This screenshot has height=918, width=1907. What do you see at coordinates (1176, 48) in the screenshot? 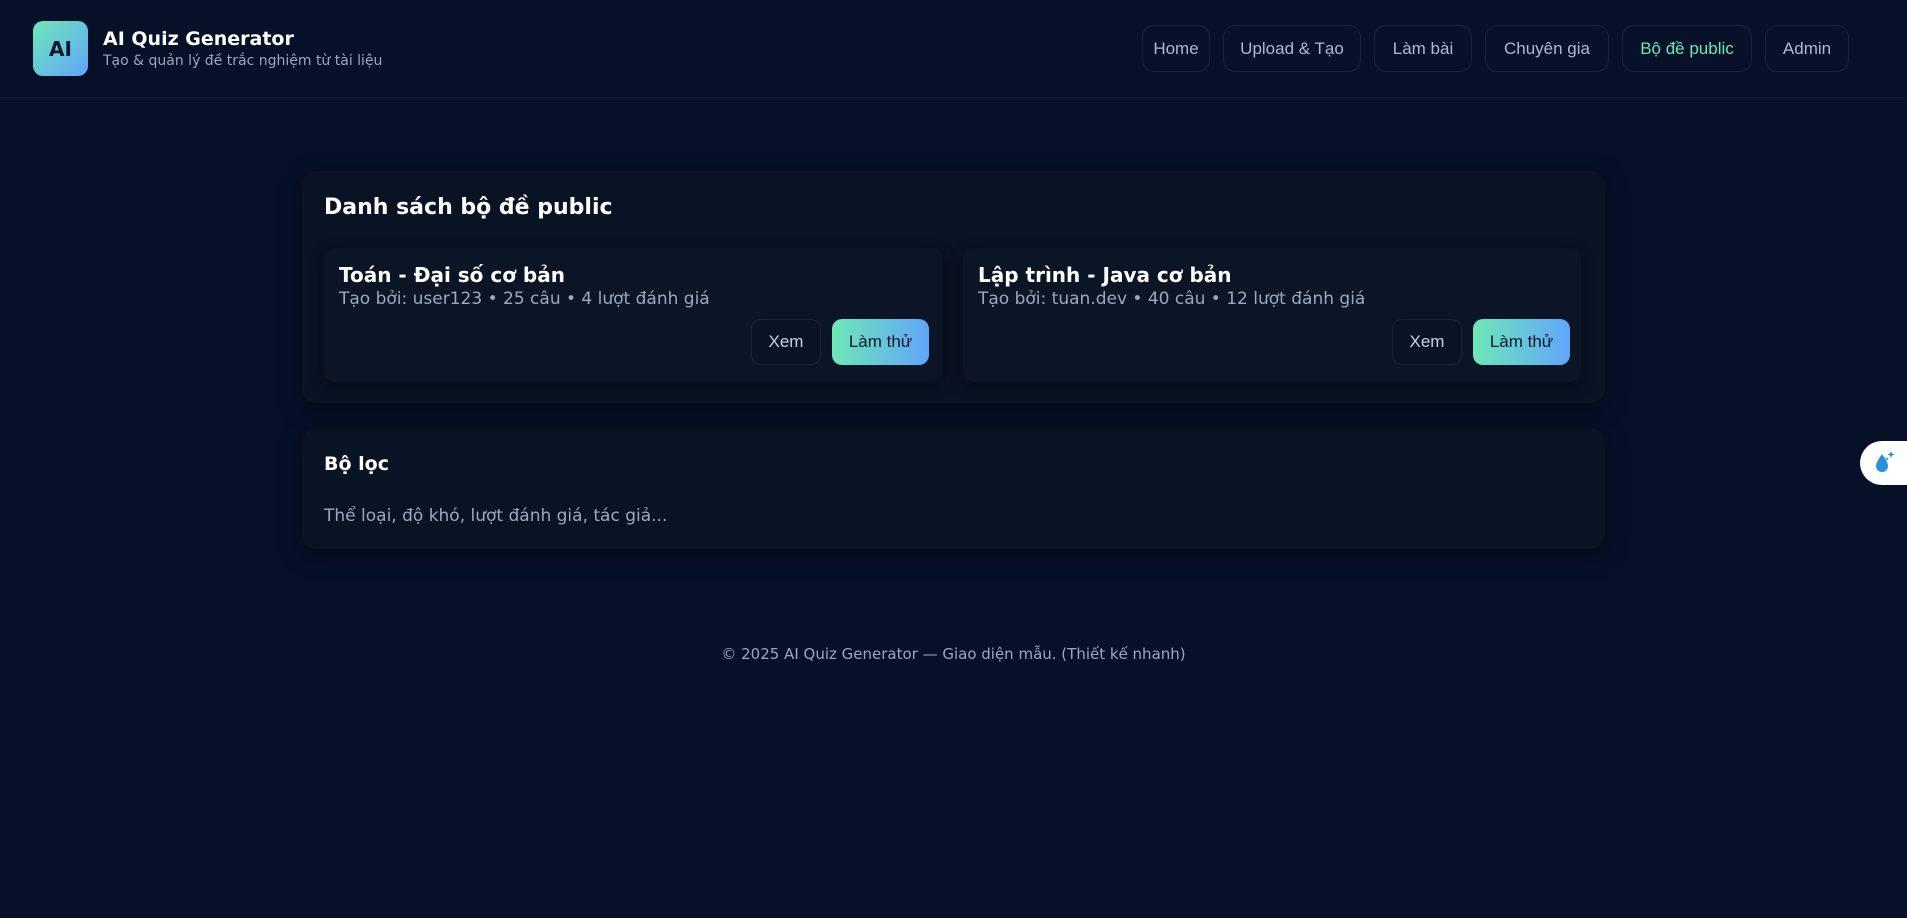
I see `nav-home: Home` at bounding box center [1176, 48].